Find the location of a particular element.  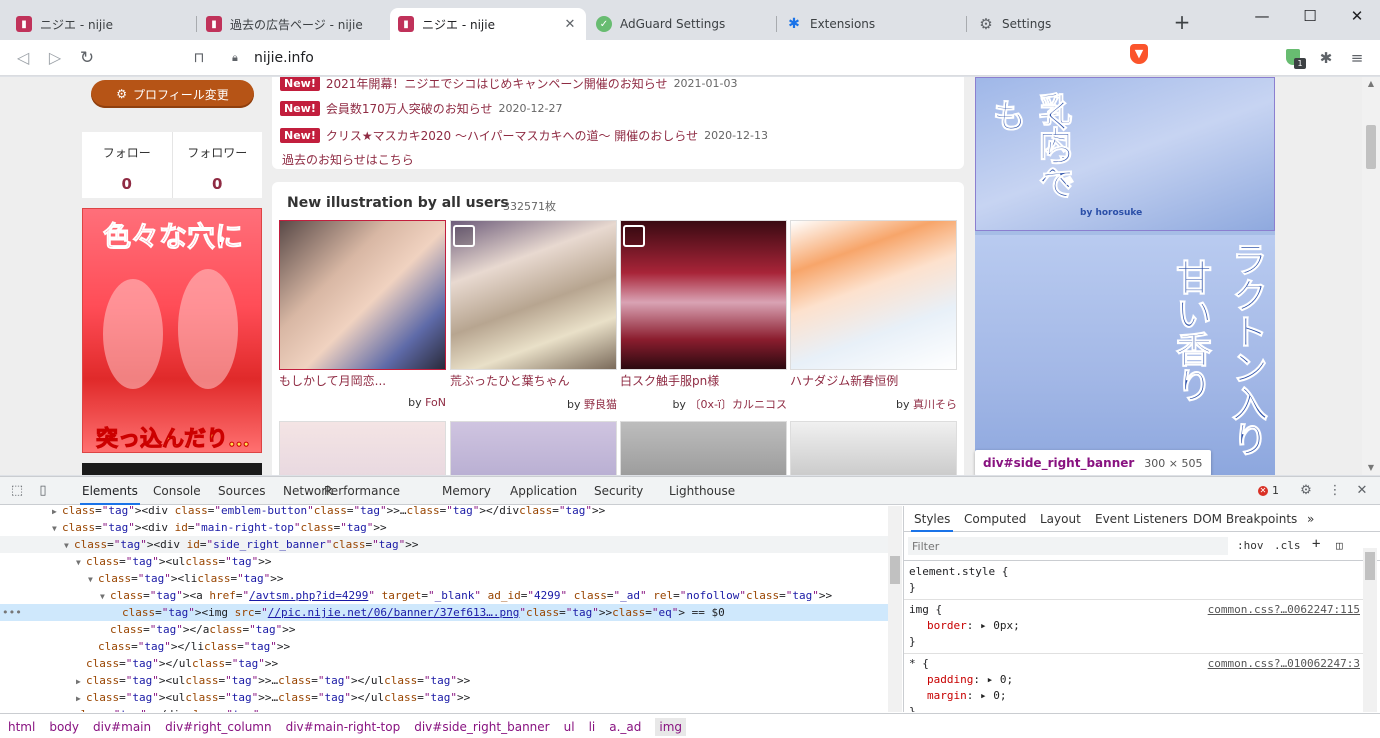

tab-settings: ⚙ Settings is located at coordinates (1063, 24).